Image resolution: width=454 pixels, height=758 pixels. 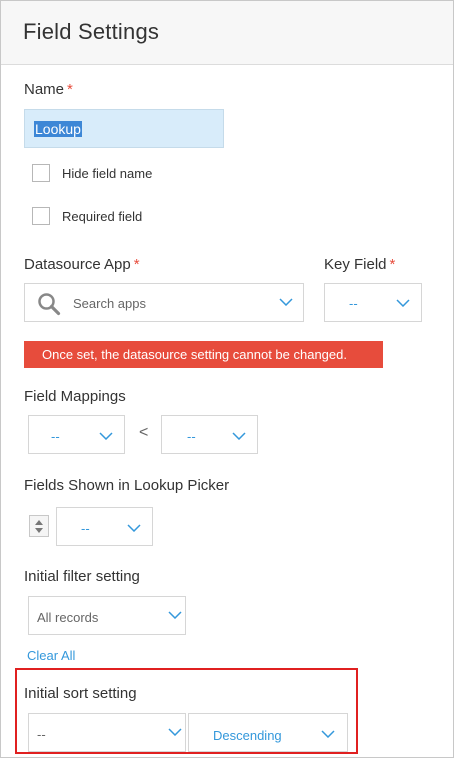 What do you see at coordinates (353, 303) in the screenshot?
I see `key-field-value: --` at bounding box center [353, 303].